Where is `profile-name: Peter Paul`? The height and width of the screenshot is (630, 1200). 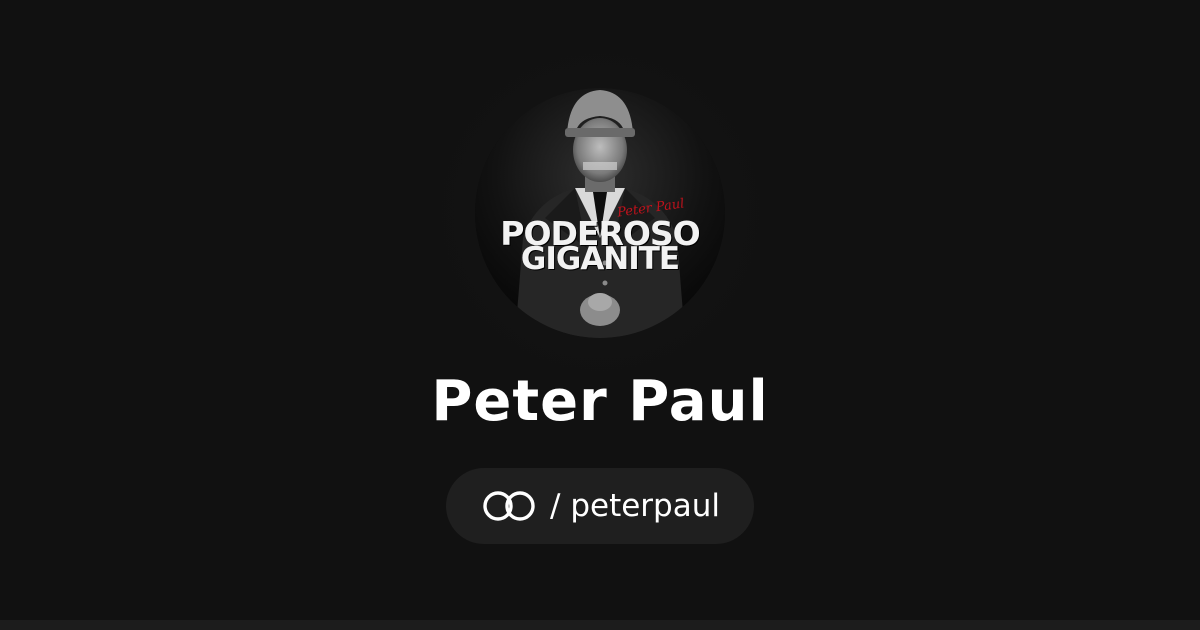
profile-name: Peter Paul is located at coordinates (600, 401).